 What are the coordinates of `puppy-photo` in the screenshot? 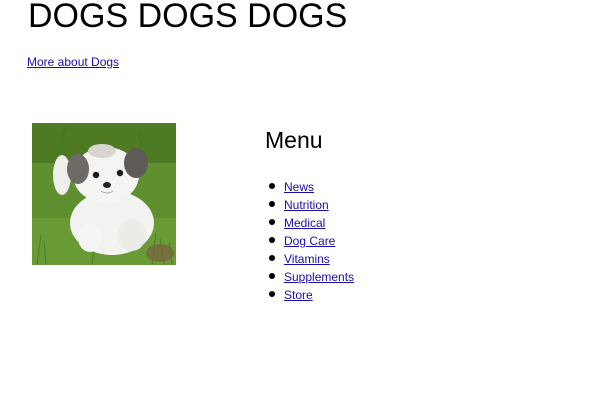 It's located at (104, 194).